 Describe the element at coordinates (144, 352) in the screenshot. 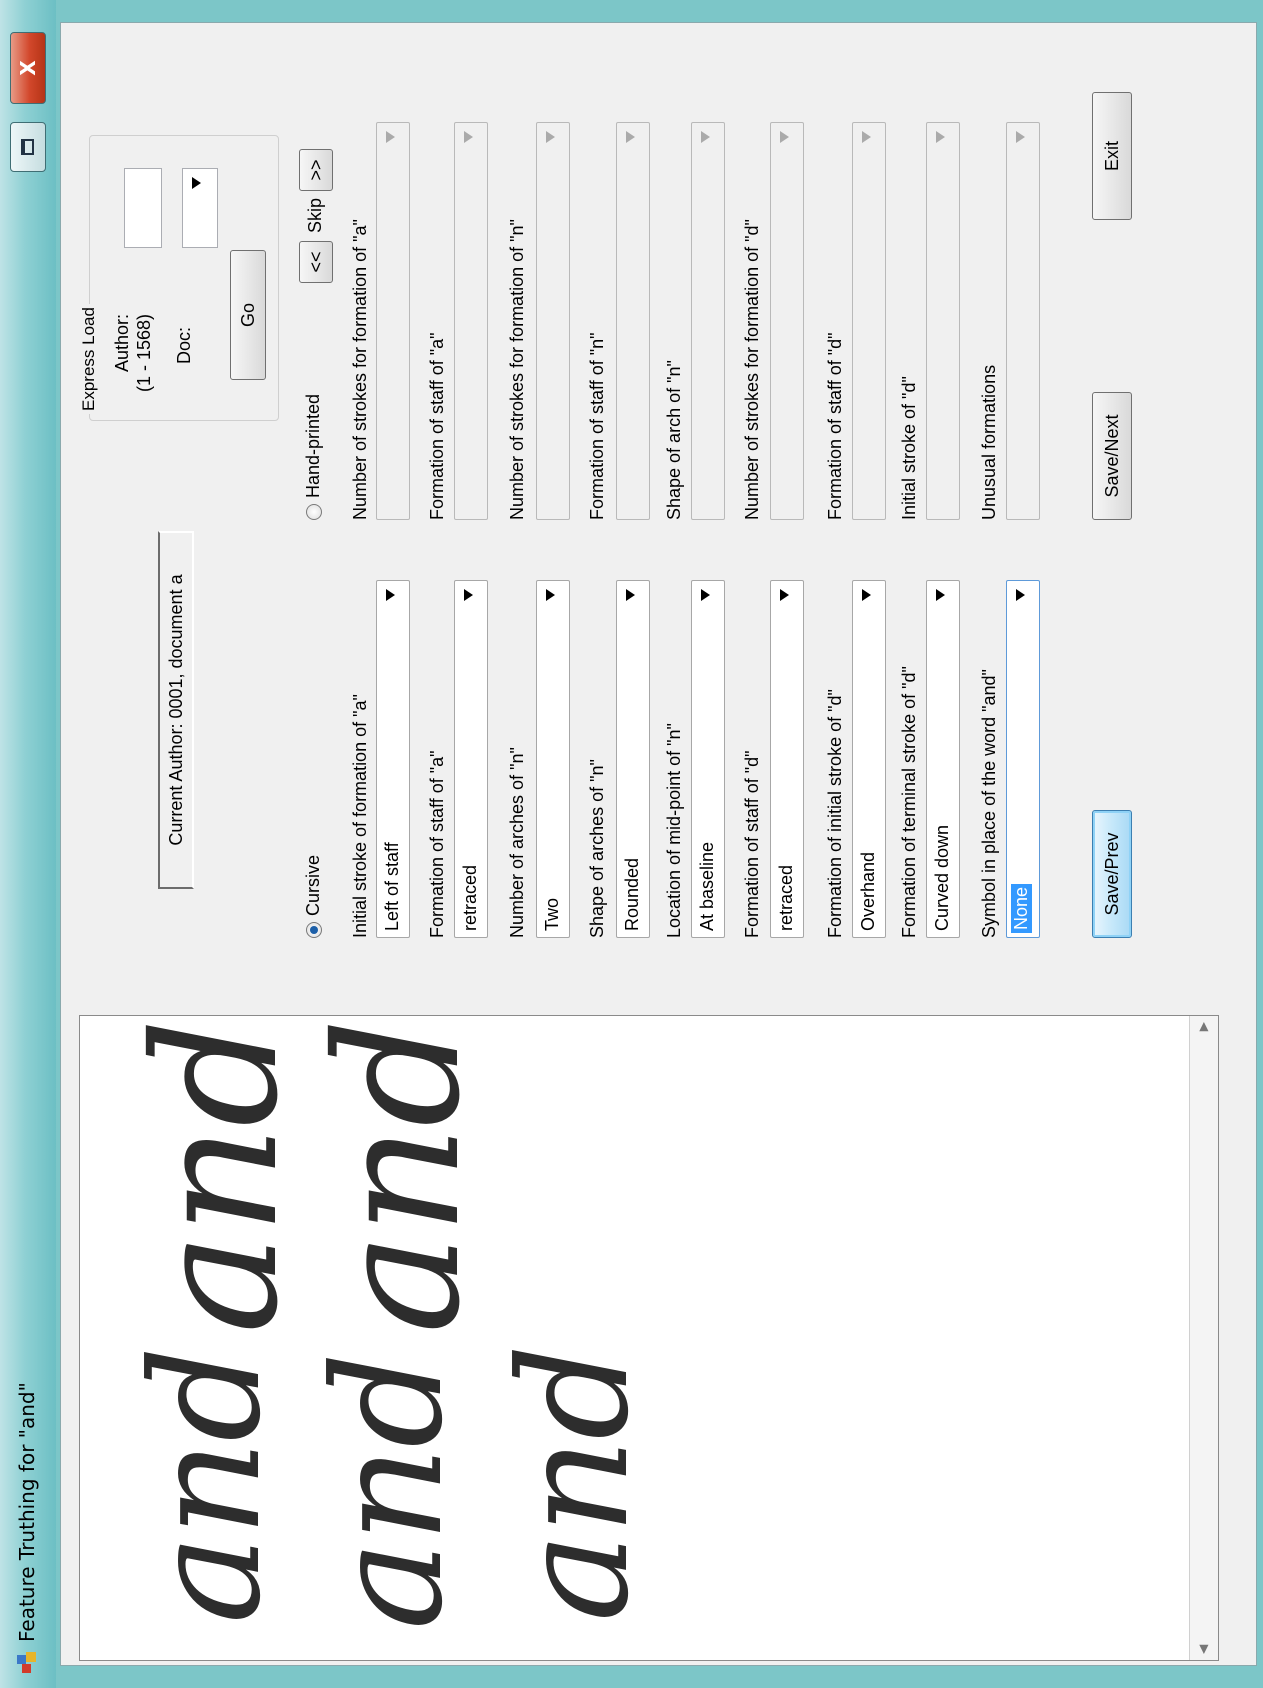

I see `author-range-label: (1 - 1568)` at that location.